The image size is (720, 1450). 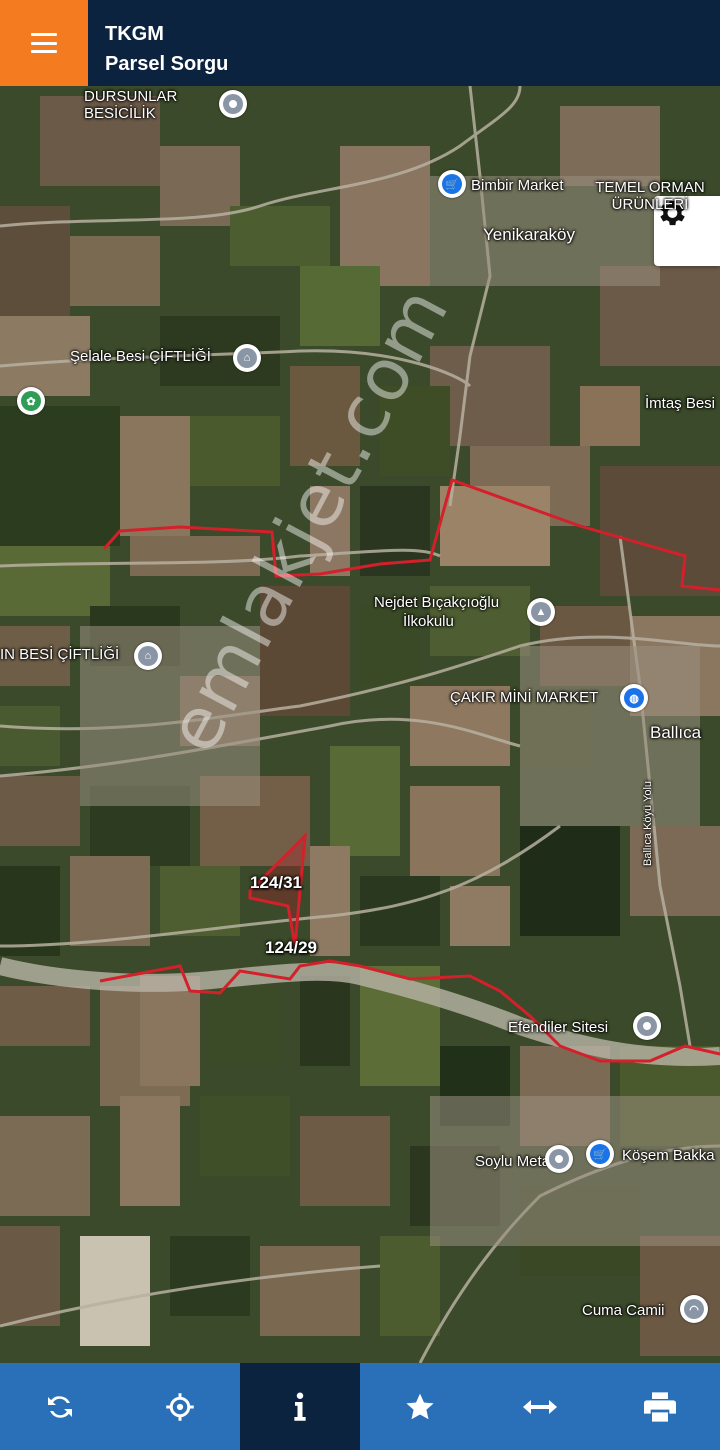 I want to click on menu-button, so click(x=44, y=43).